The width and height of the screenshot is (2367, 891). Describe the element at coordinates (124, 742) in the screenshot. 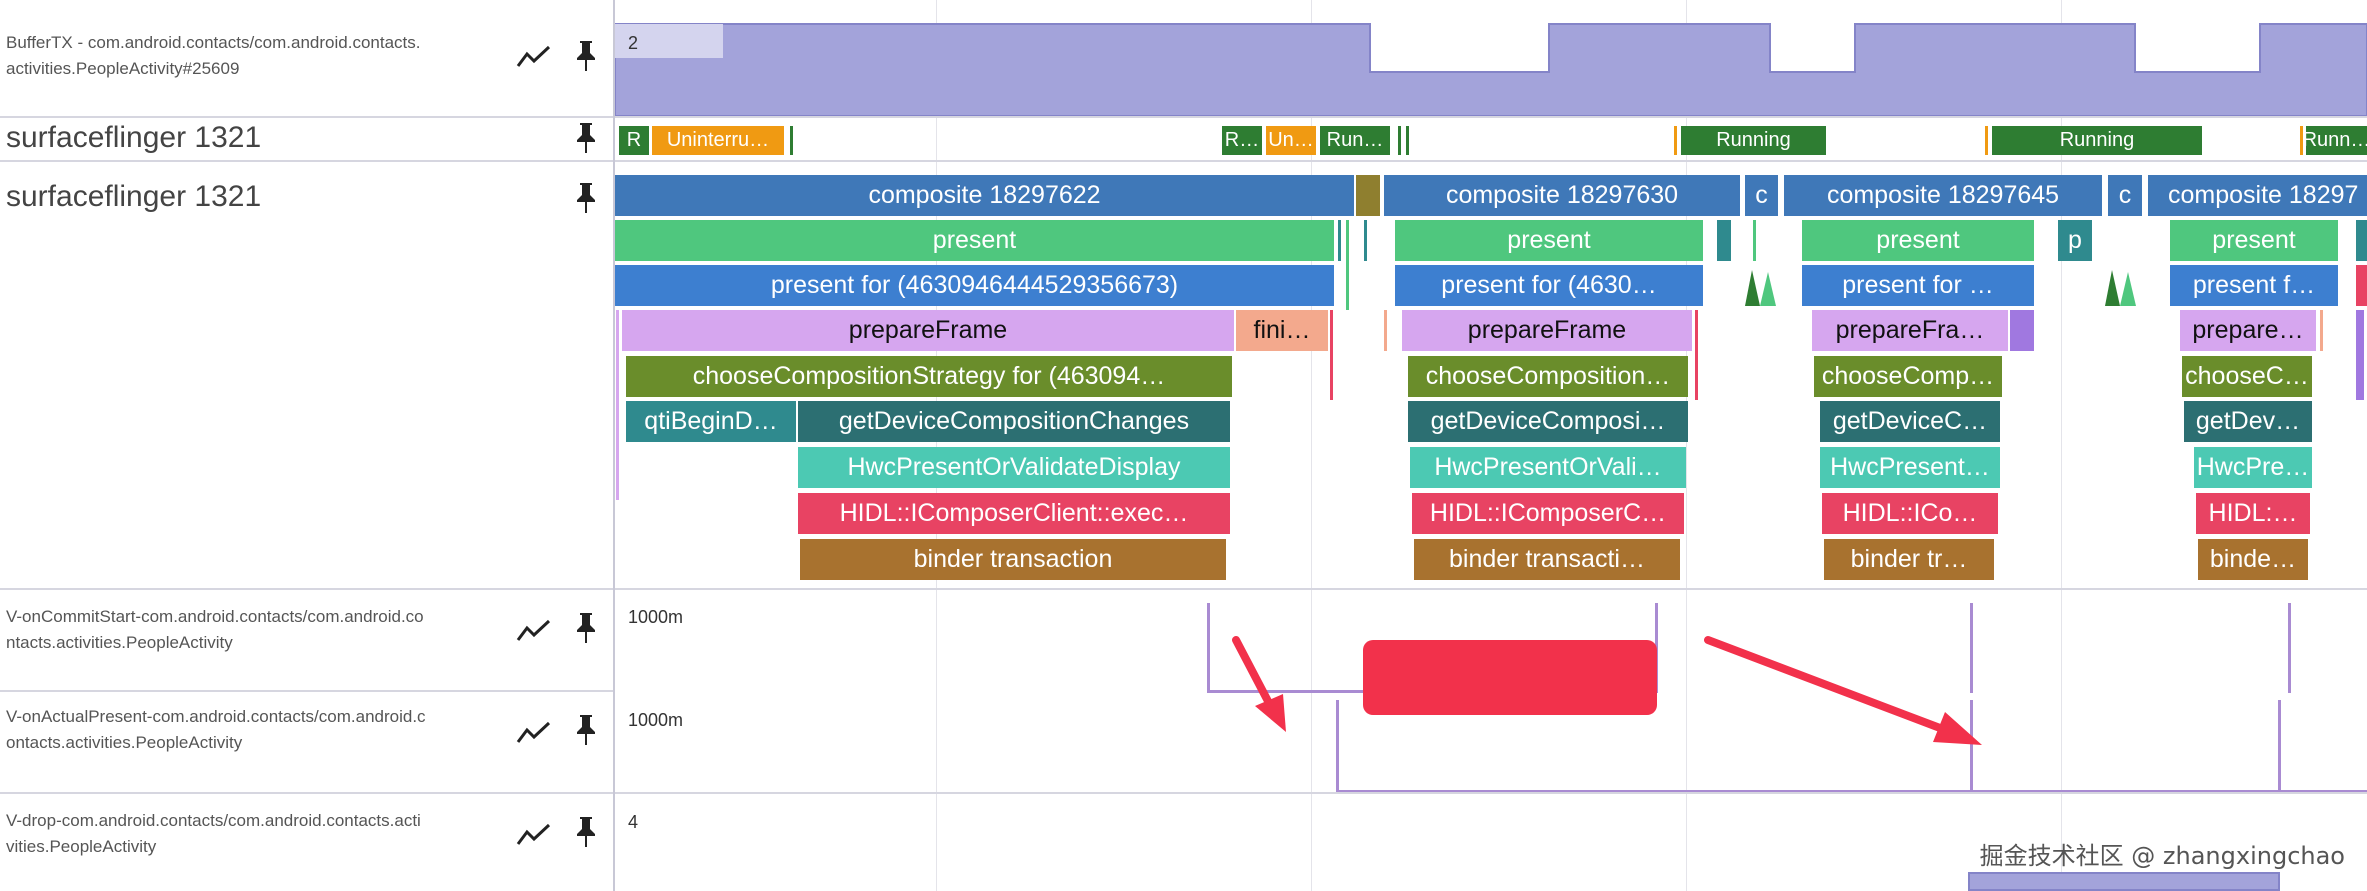

I see `present-label-line2: ontacts.activities.PeopleActivity` at that location.